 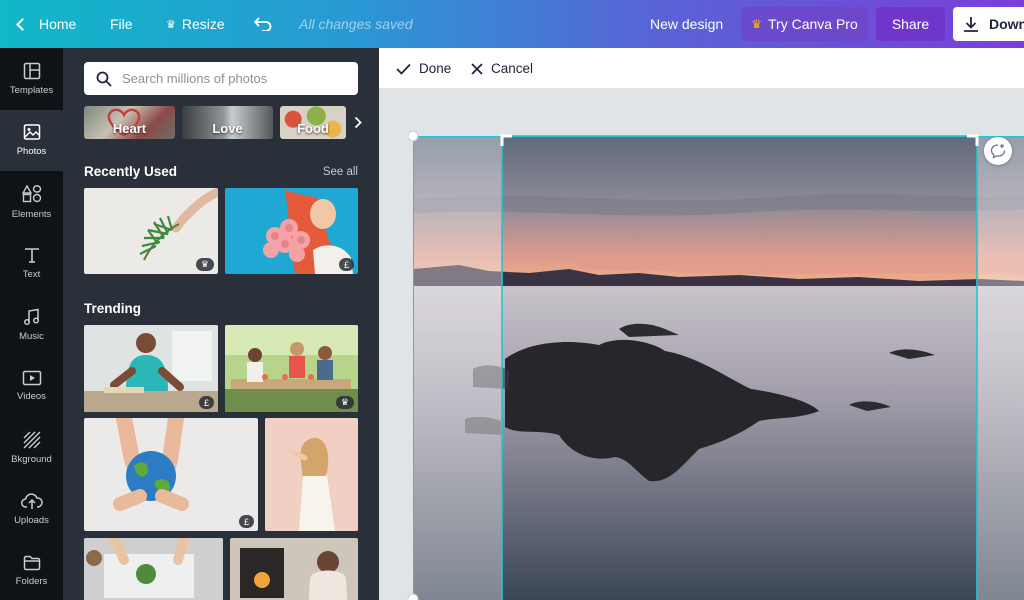 What do you see at coordinates (31, 132) in the screenshot?
I see `photo-icon` at bounding box center [31, 132].